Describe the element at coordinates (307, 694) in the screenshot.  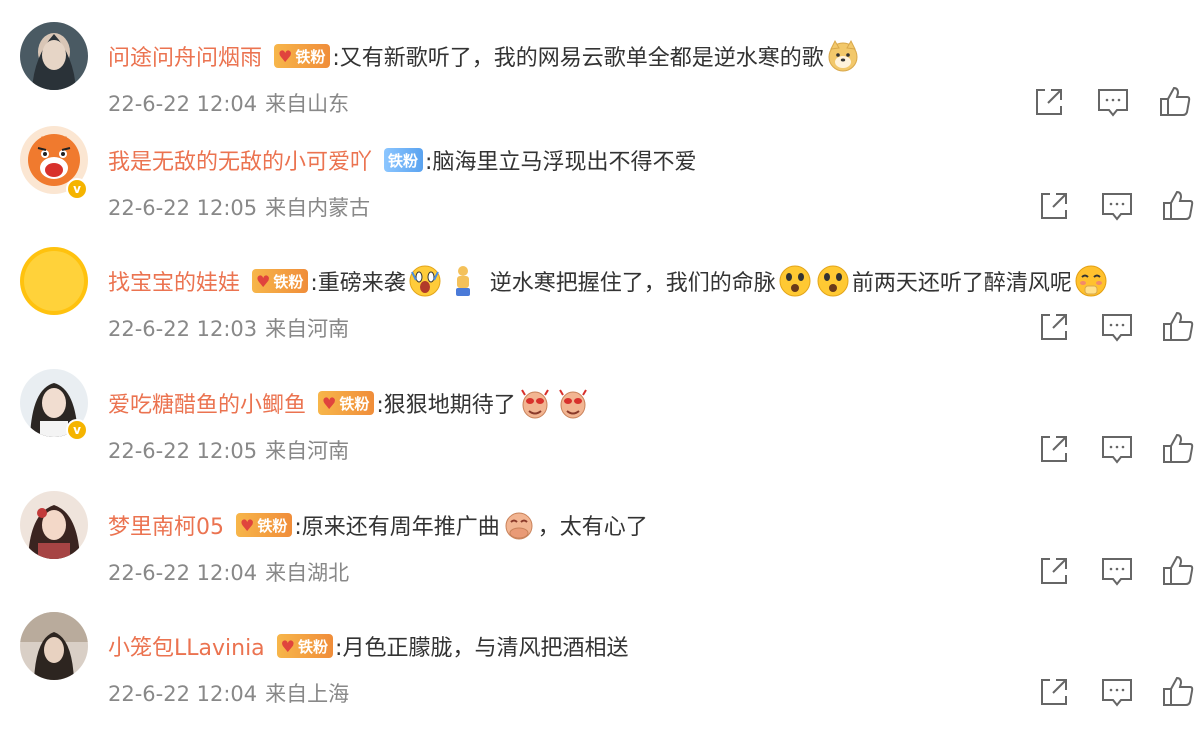
I see `comment-location: 来自上海` at that location.